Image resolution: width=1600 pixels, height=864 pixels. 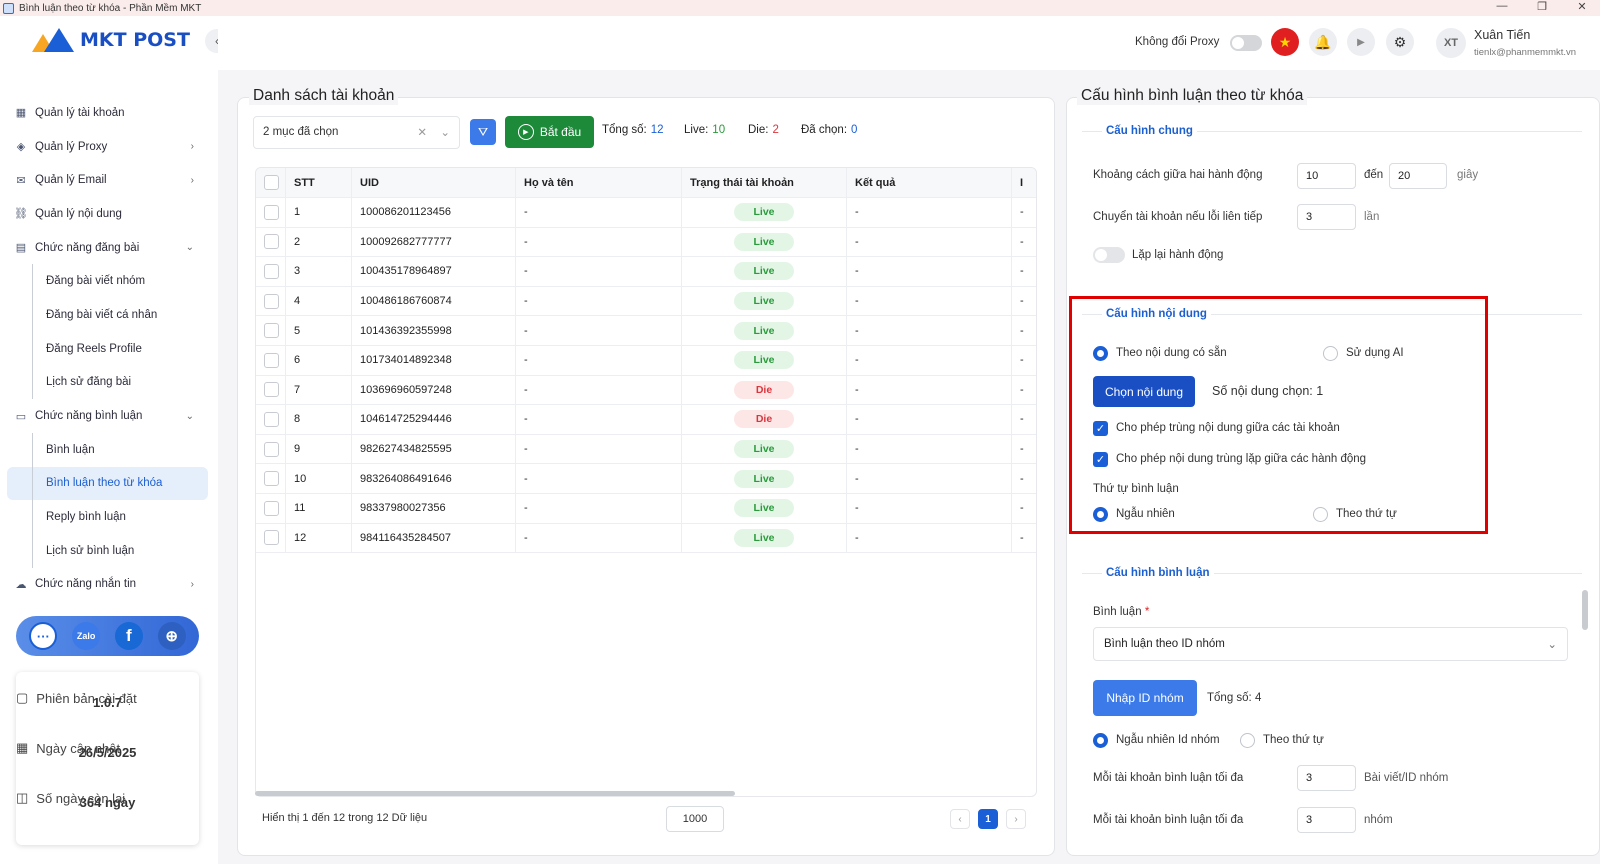 What do you see at coordinates (70, 449) in the screenshot?
I see `sidebar-item-label: Bình luận` at bounding box center [70, 449].